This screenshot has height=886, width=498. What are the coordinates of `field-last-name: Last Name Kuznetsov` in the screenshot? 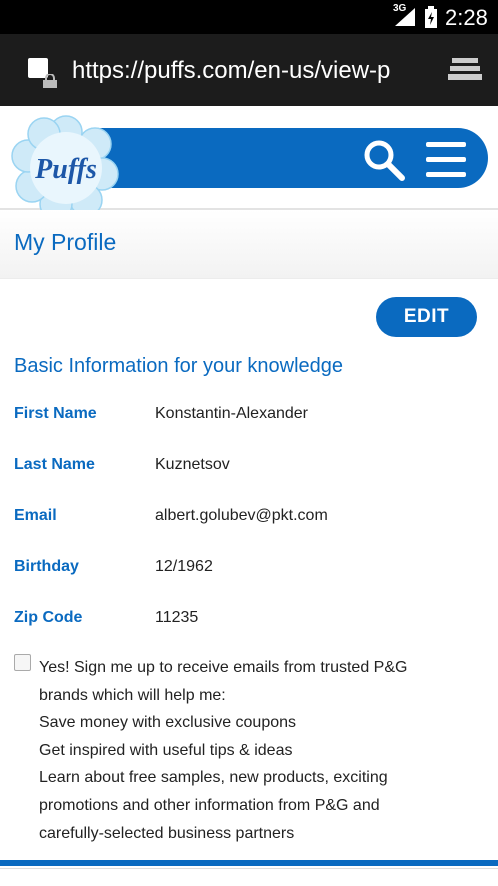 It's located at (249, 468).